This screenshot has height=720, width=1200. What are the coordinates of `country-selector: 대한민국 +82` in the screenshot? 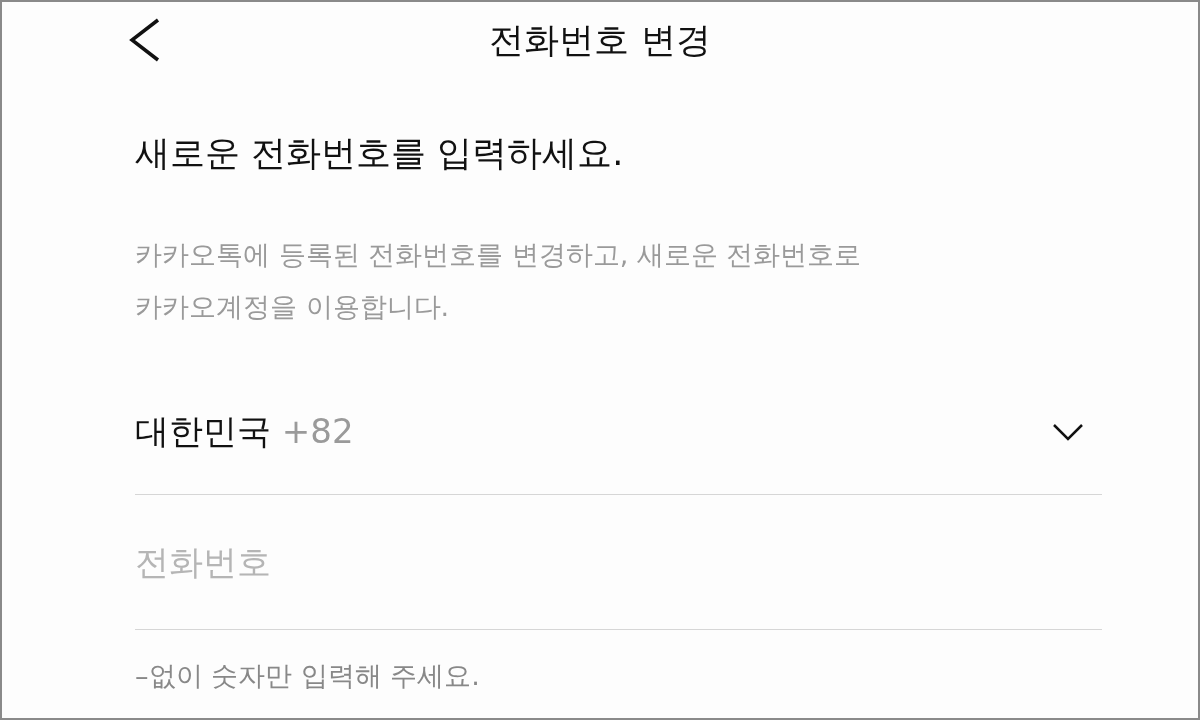 It's located at (618, 441).